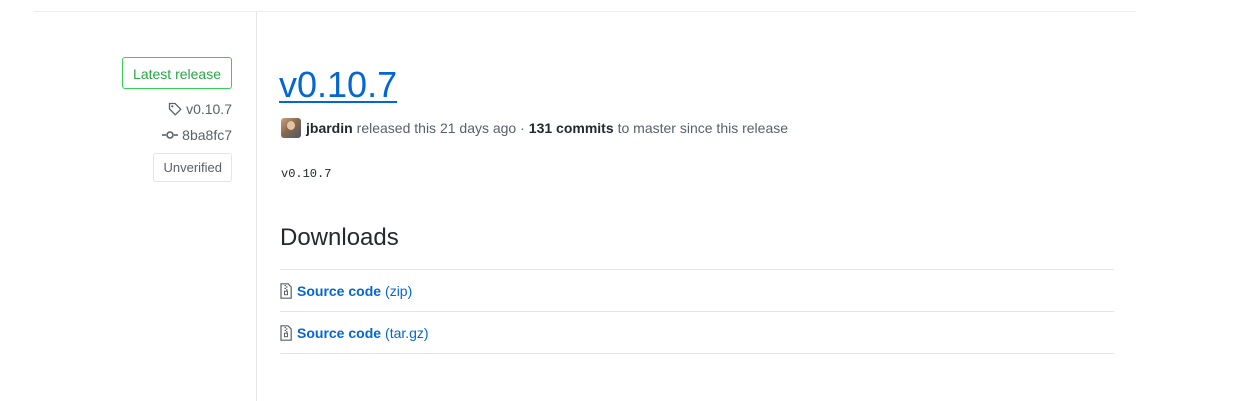 Image resolution: width=1254 pixels, height=401 pixels. Describe the element at coordinates (329, 128) in the screenshot. I see `author-link: jbardin` at that location.